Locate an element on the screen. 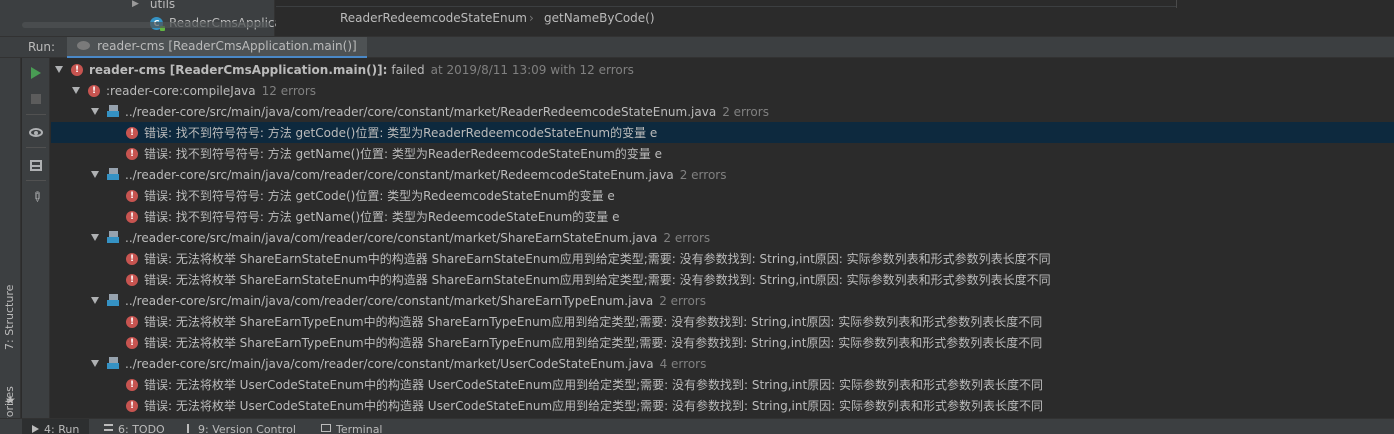 This screenshot has height=434, width=1394. layout-button is located at coordinates (36, 165).